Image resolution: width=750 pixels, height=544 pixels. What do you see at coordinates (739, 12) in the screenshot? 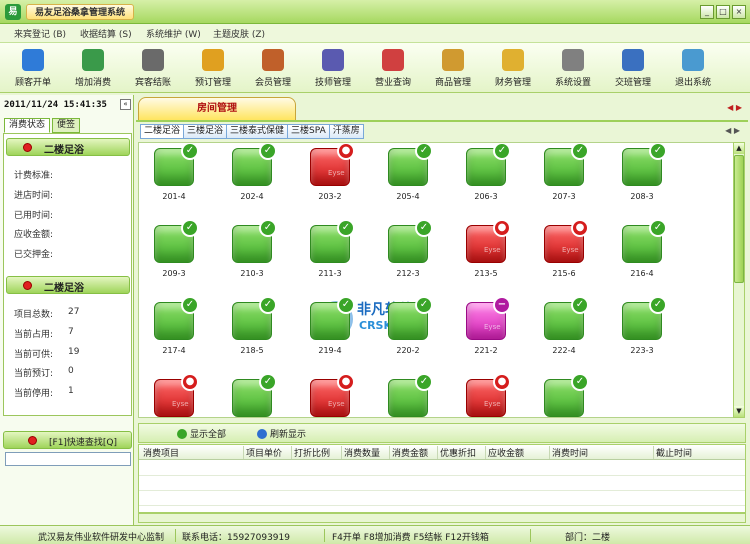
I see `close-button: ×` at bounding box center [739, 12].